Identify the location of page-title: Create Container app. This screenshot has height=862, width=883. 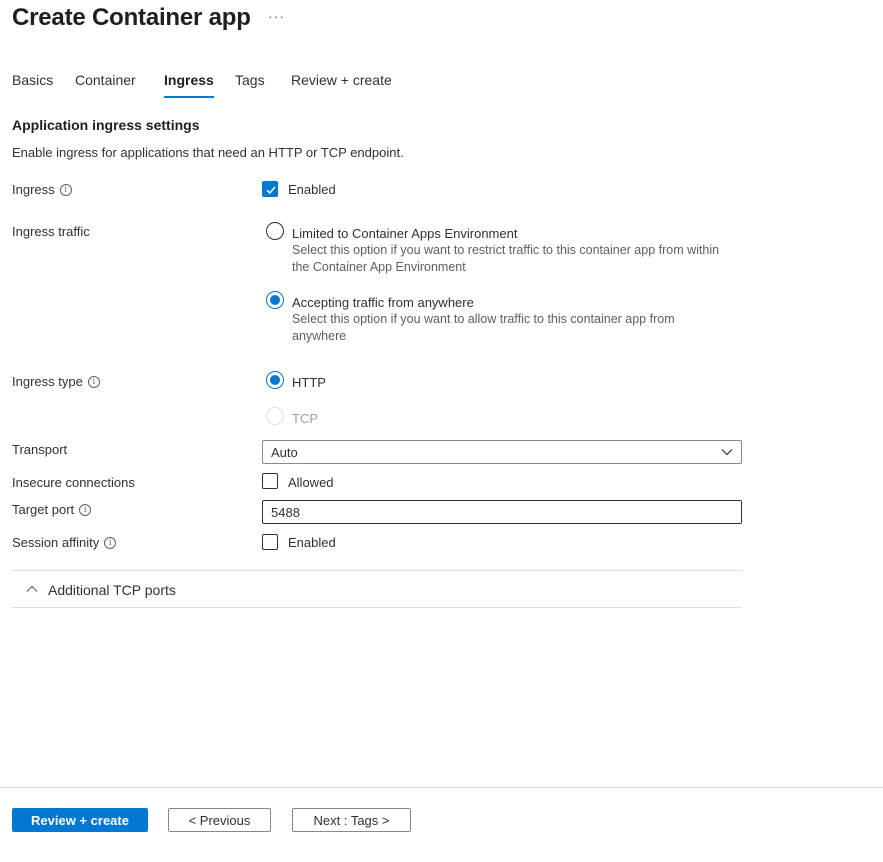
(131, 17).